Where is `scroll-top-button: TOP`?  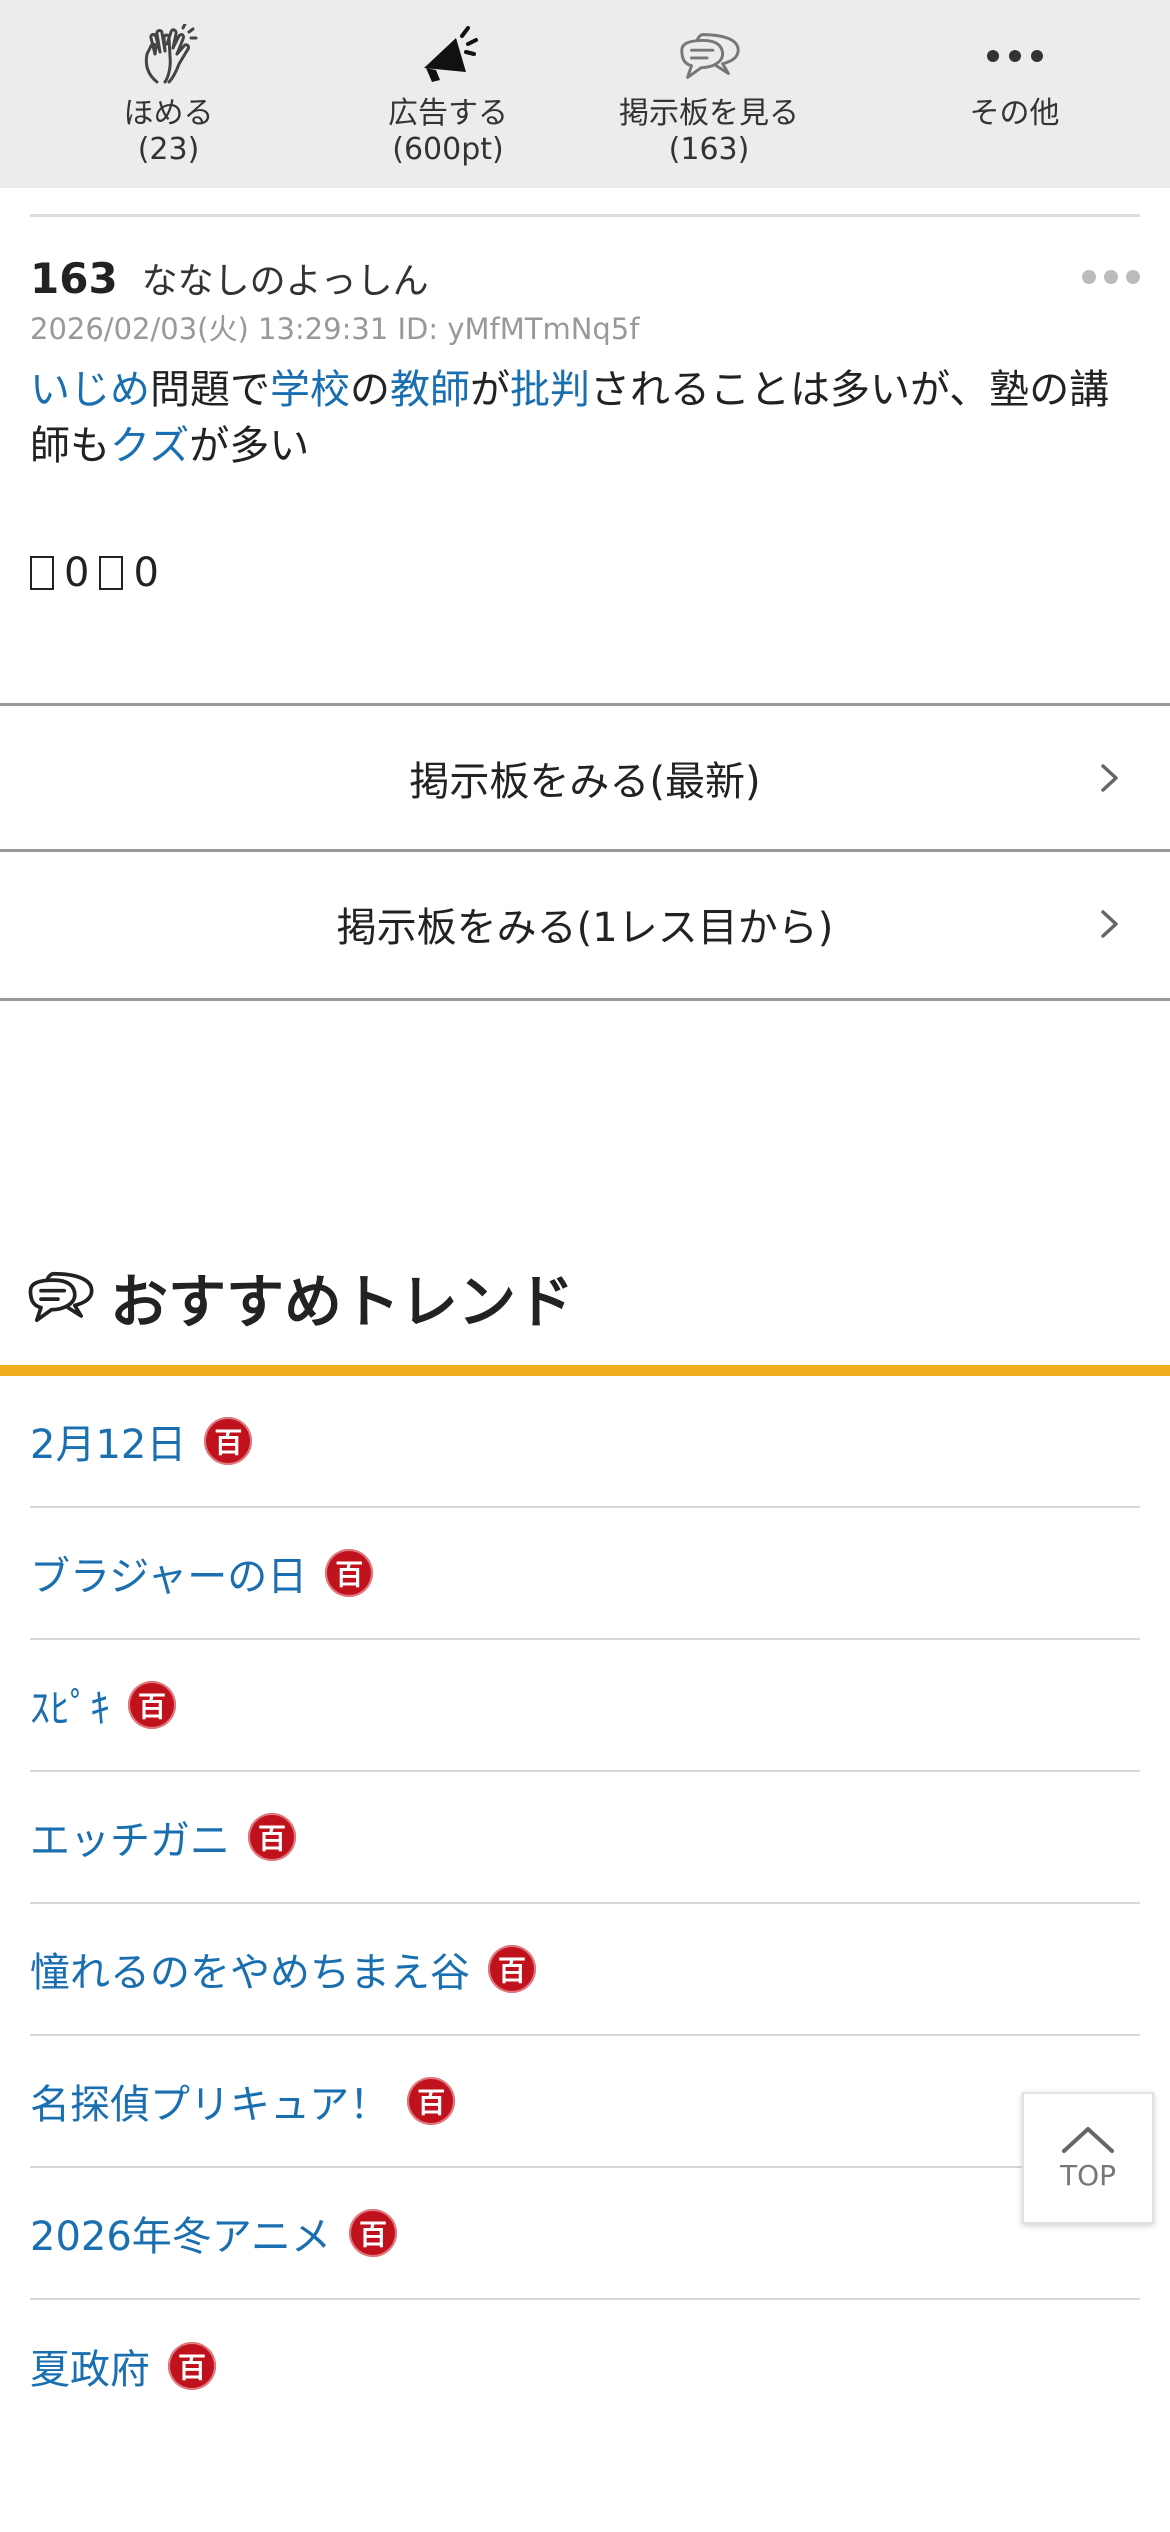 scroll-top-button: TOP is located at coordinates (1088, 2158).